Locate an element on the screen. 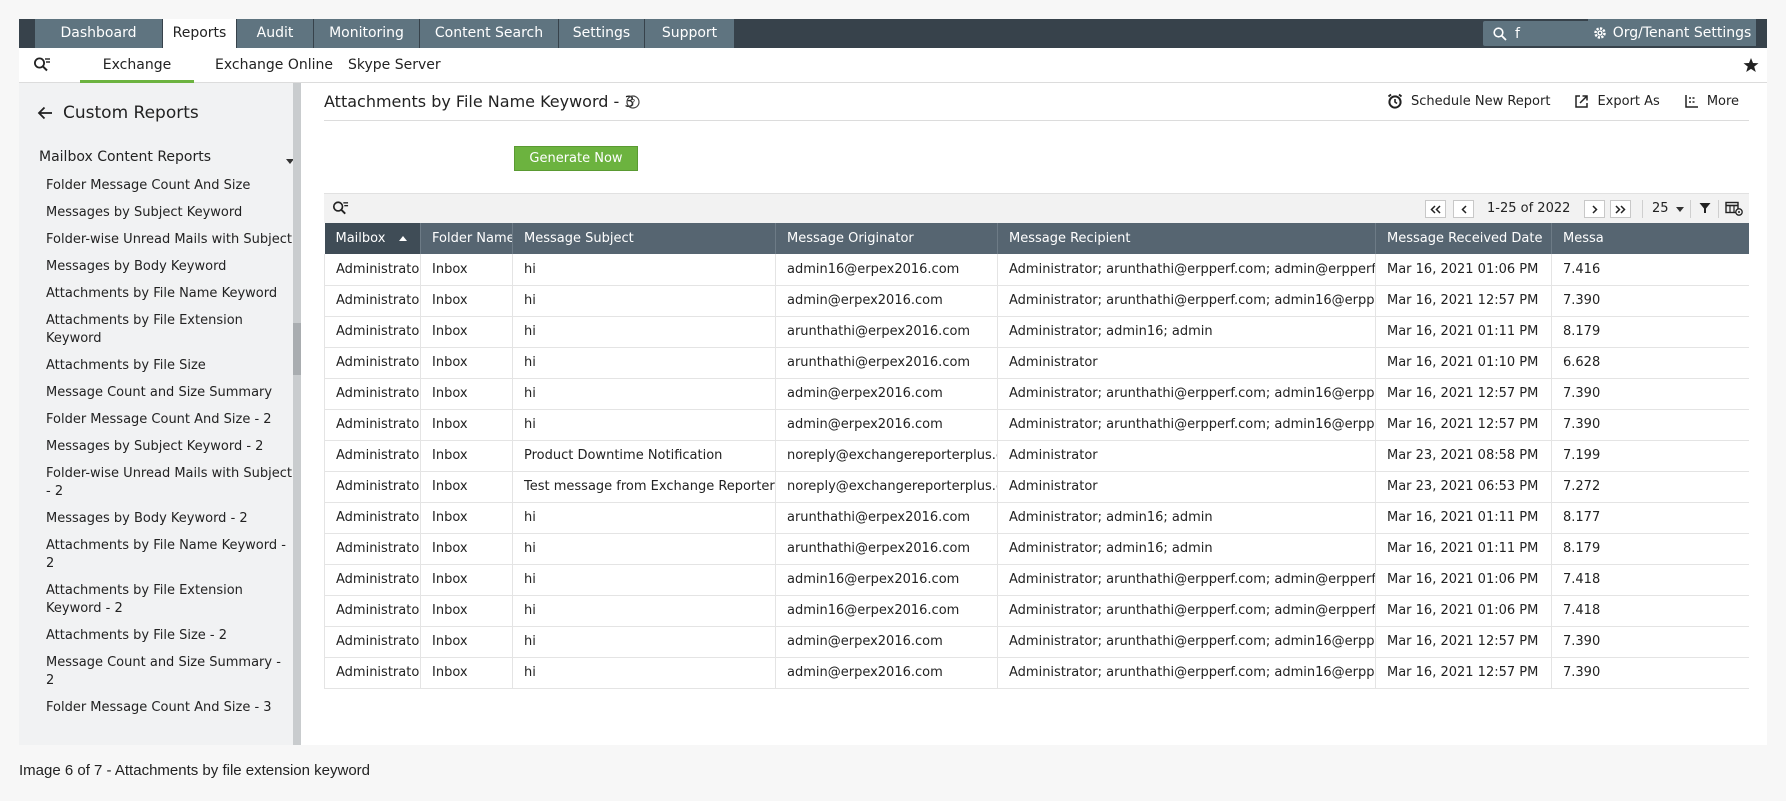 The image size is (1786, 801). nav-tab-settings: Settings is located at coordinates (602, 33).